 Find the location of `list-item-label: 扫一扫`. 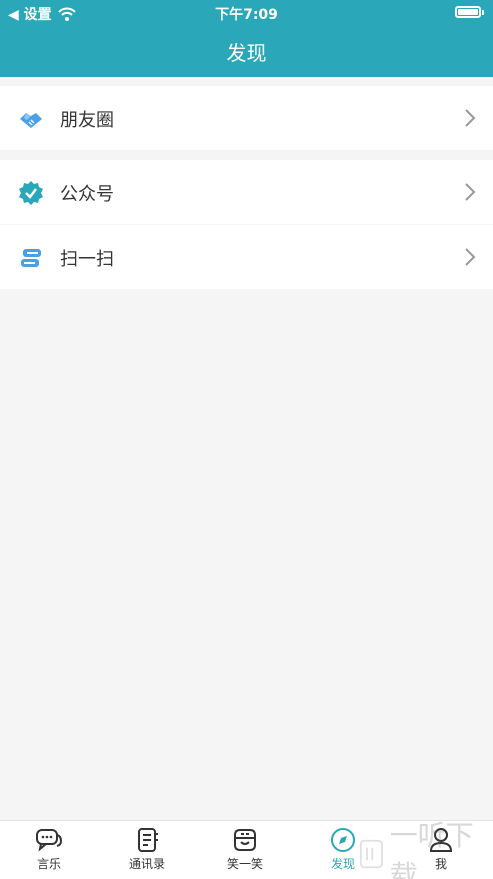

list-item-label: 扫一扫 is located at coordinates (87, 259).